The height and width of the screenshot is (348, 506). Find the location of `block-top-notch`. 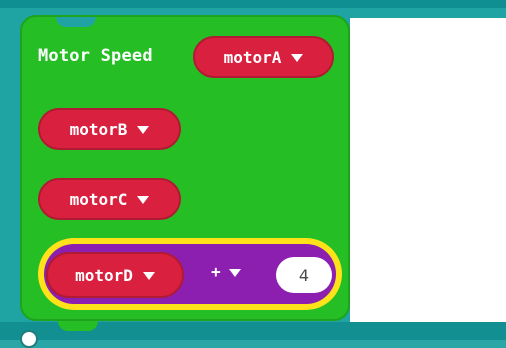

block-top-notch is located at coordinates (76, 22).